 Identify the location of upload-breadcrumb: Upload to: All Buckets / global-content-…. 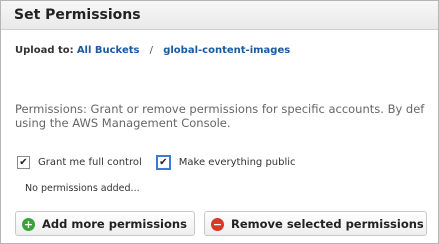
(152, 50).